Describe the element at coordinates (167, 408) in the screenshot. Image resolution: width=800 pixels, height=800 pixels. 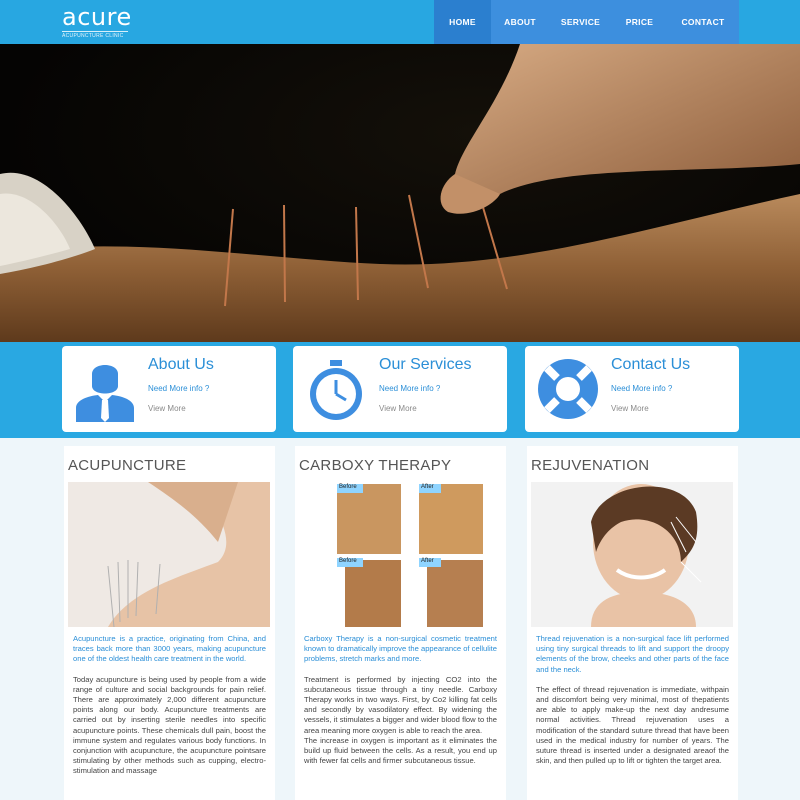
I see `about-us-view-more: View More` at that location.